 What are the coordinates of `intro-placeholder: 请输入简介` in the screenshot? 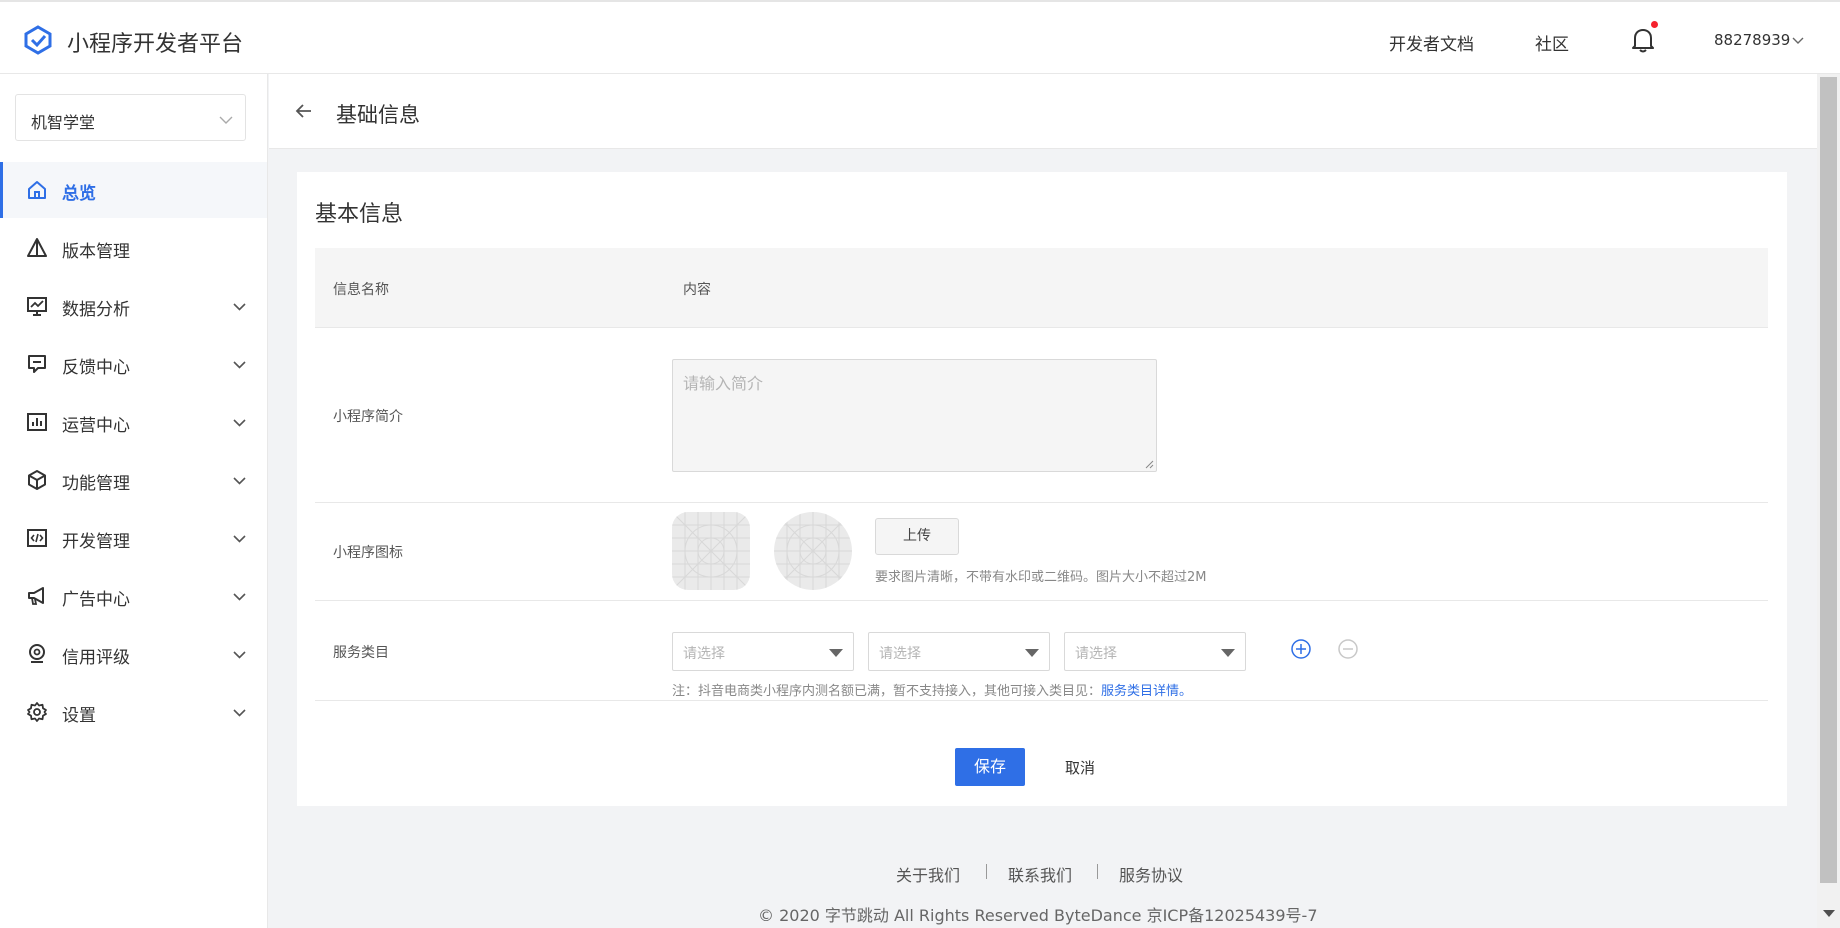 It's located at (723, 383).